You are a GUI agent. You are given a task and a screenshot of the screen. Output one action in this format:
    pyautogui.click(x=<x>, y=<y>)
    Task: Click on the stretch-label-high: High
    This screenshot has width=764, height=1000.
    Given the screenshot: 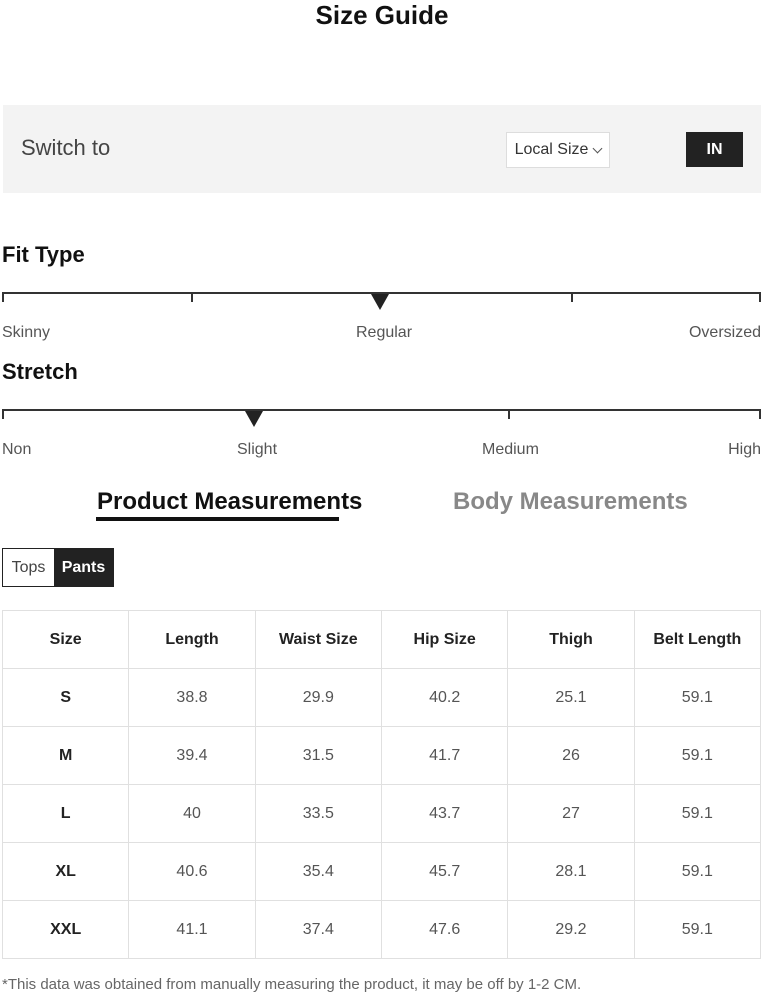 What is the action you would take?
    pyautogui.click(x=744, y=449)
    